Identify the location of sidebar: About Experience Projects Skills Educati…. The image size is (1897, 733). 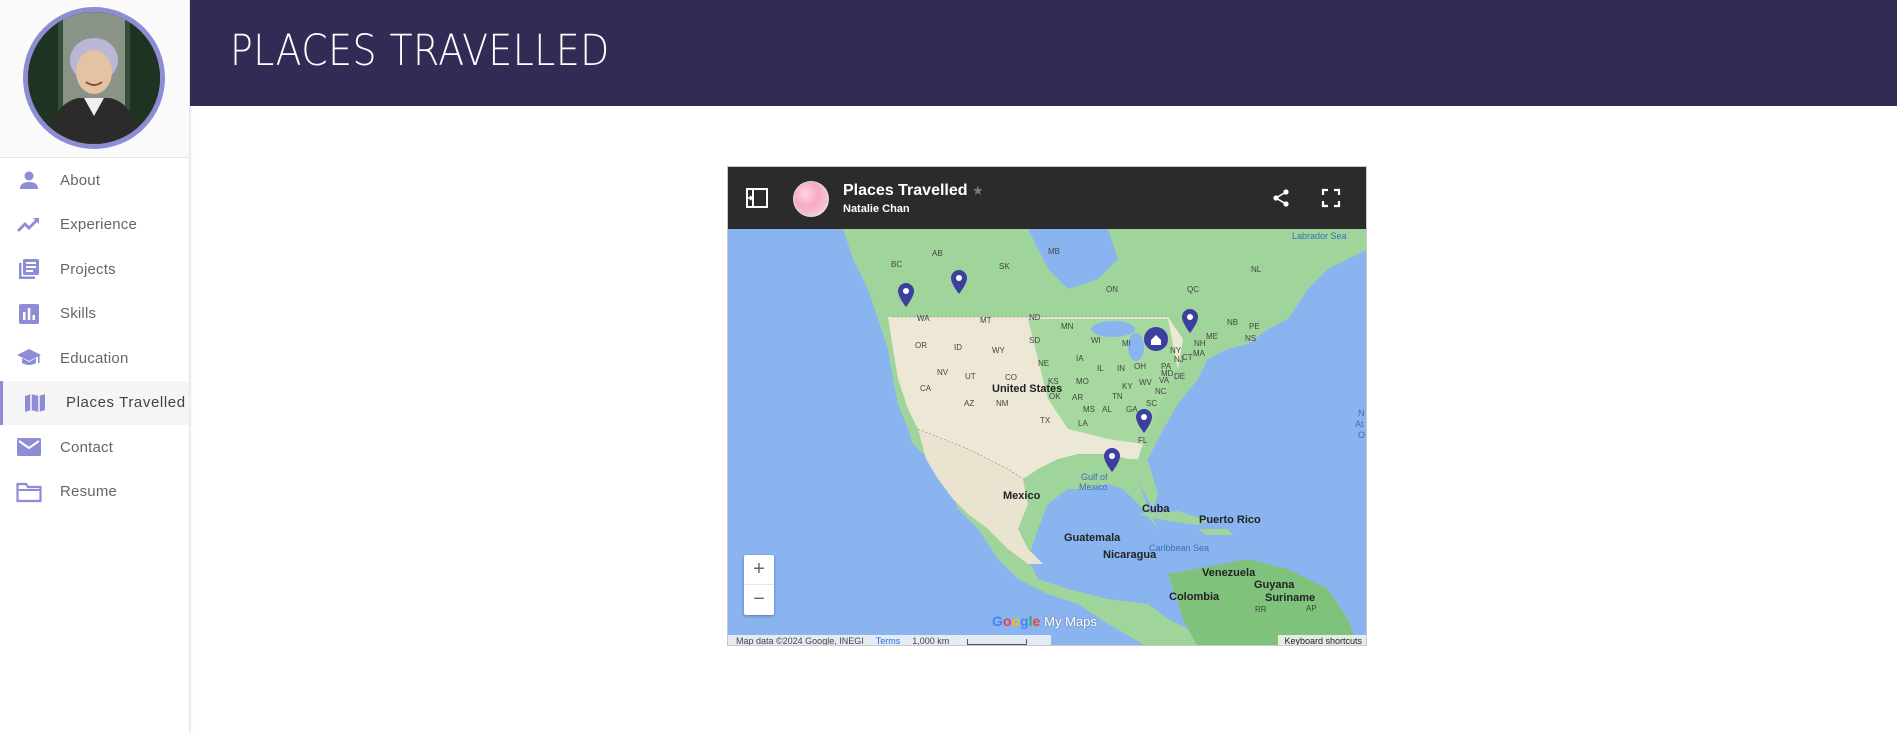
(95, 366).